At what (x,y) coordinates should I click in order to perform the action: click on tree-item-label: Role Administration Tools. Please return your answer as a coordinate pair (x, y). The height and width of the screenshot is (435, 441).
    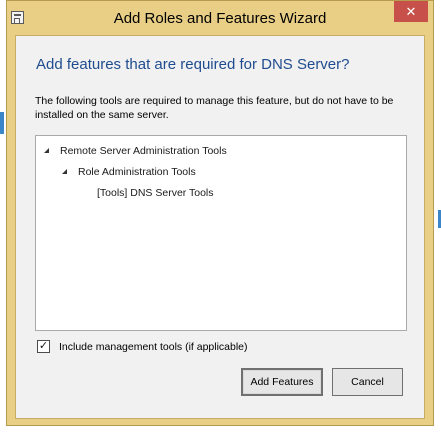
    Looking at the image, I should click on (137, 172).